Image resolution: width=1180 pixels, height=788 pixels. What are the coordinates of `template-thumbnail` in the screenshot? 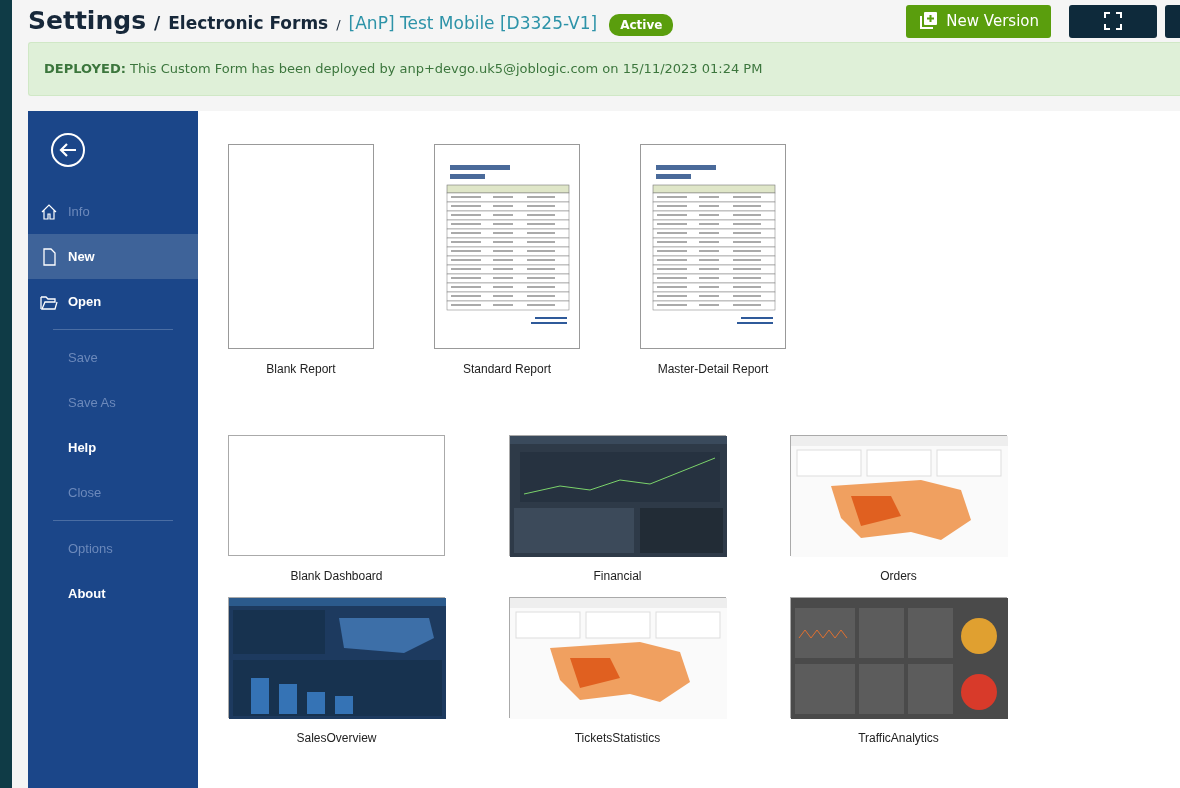 It's located at (301, 246).